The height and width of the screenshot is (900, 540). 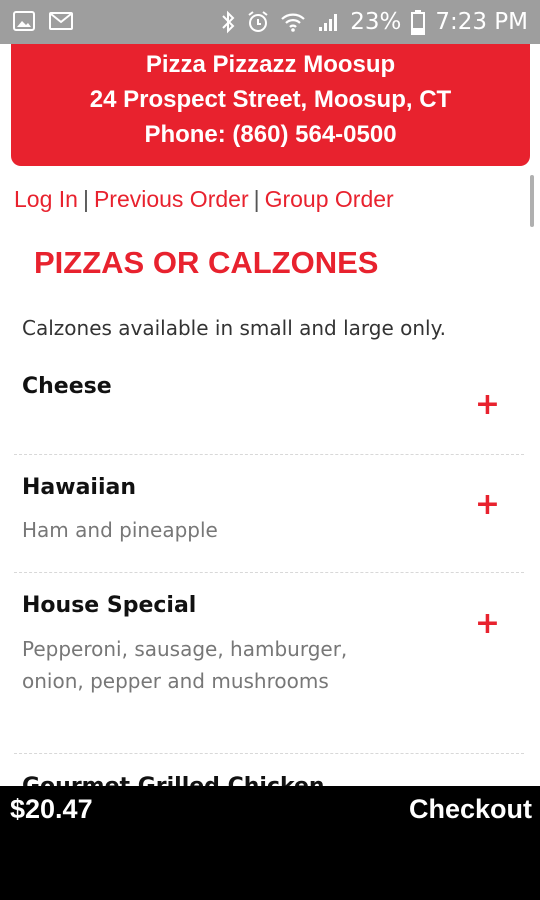 What do you see at coordinates (24, 21) in the screenshot?
I see `gallery-icon` at bounding box center [24, 21].